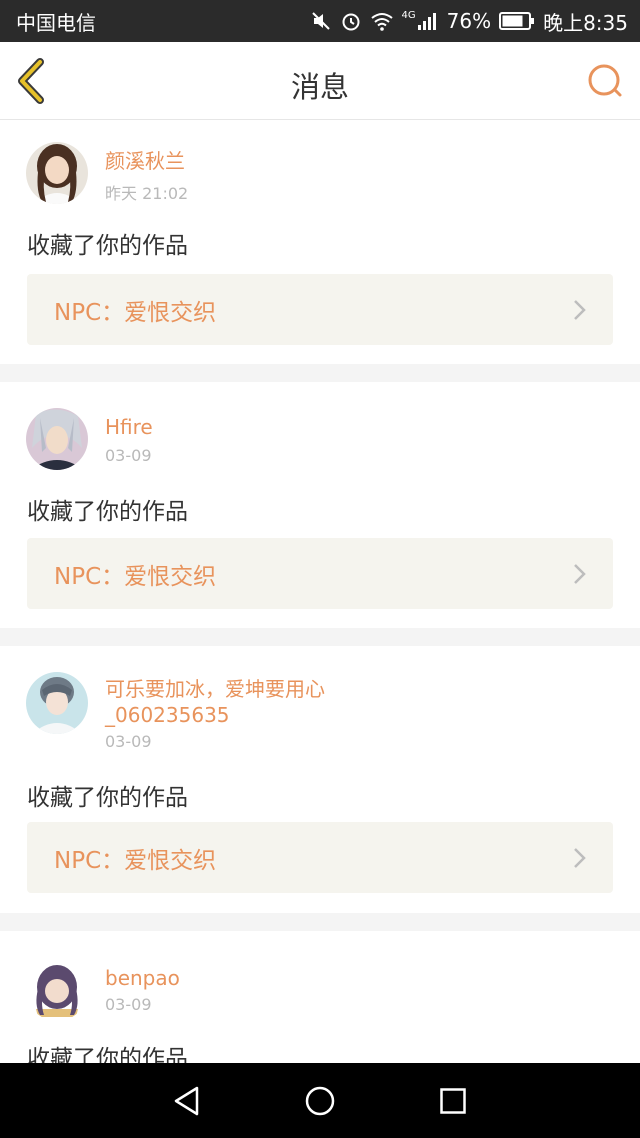 Image resolution: width=640 pixels, height=1138 pixels. I want to click on battery-percent: 76%, so click(469, 21).